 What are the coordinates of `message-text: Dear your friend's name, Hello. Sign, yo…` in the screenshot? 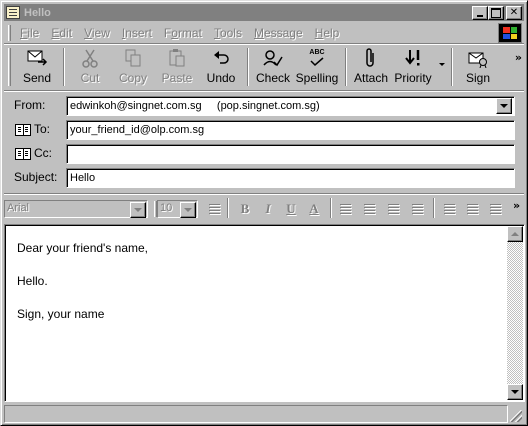 It's located at (82, 290).